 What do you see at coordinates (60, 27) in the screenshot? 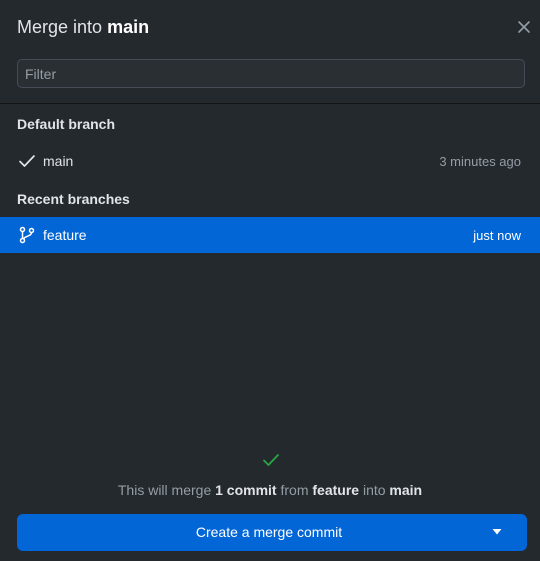
I see `title-prefix: Merge into` at bounding box center [60, 27].